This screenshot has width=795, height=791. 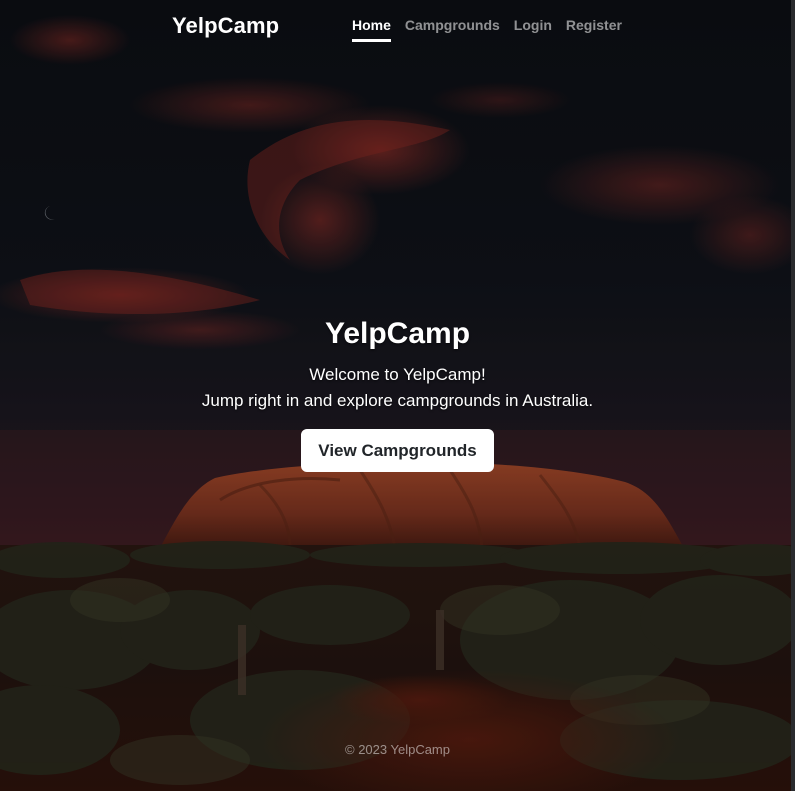 I want to click on hero-title: YelpCamp, so click(x=397, y=333).